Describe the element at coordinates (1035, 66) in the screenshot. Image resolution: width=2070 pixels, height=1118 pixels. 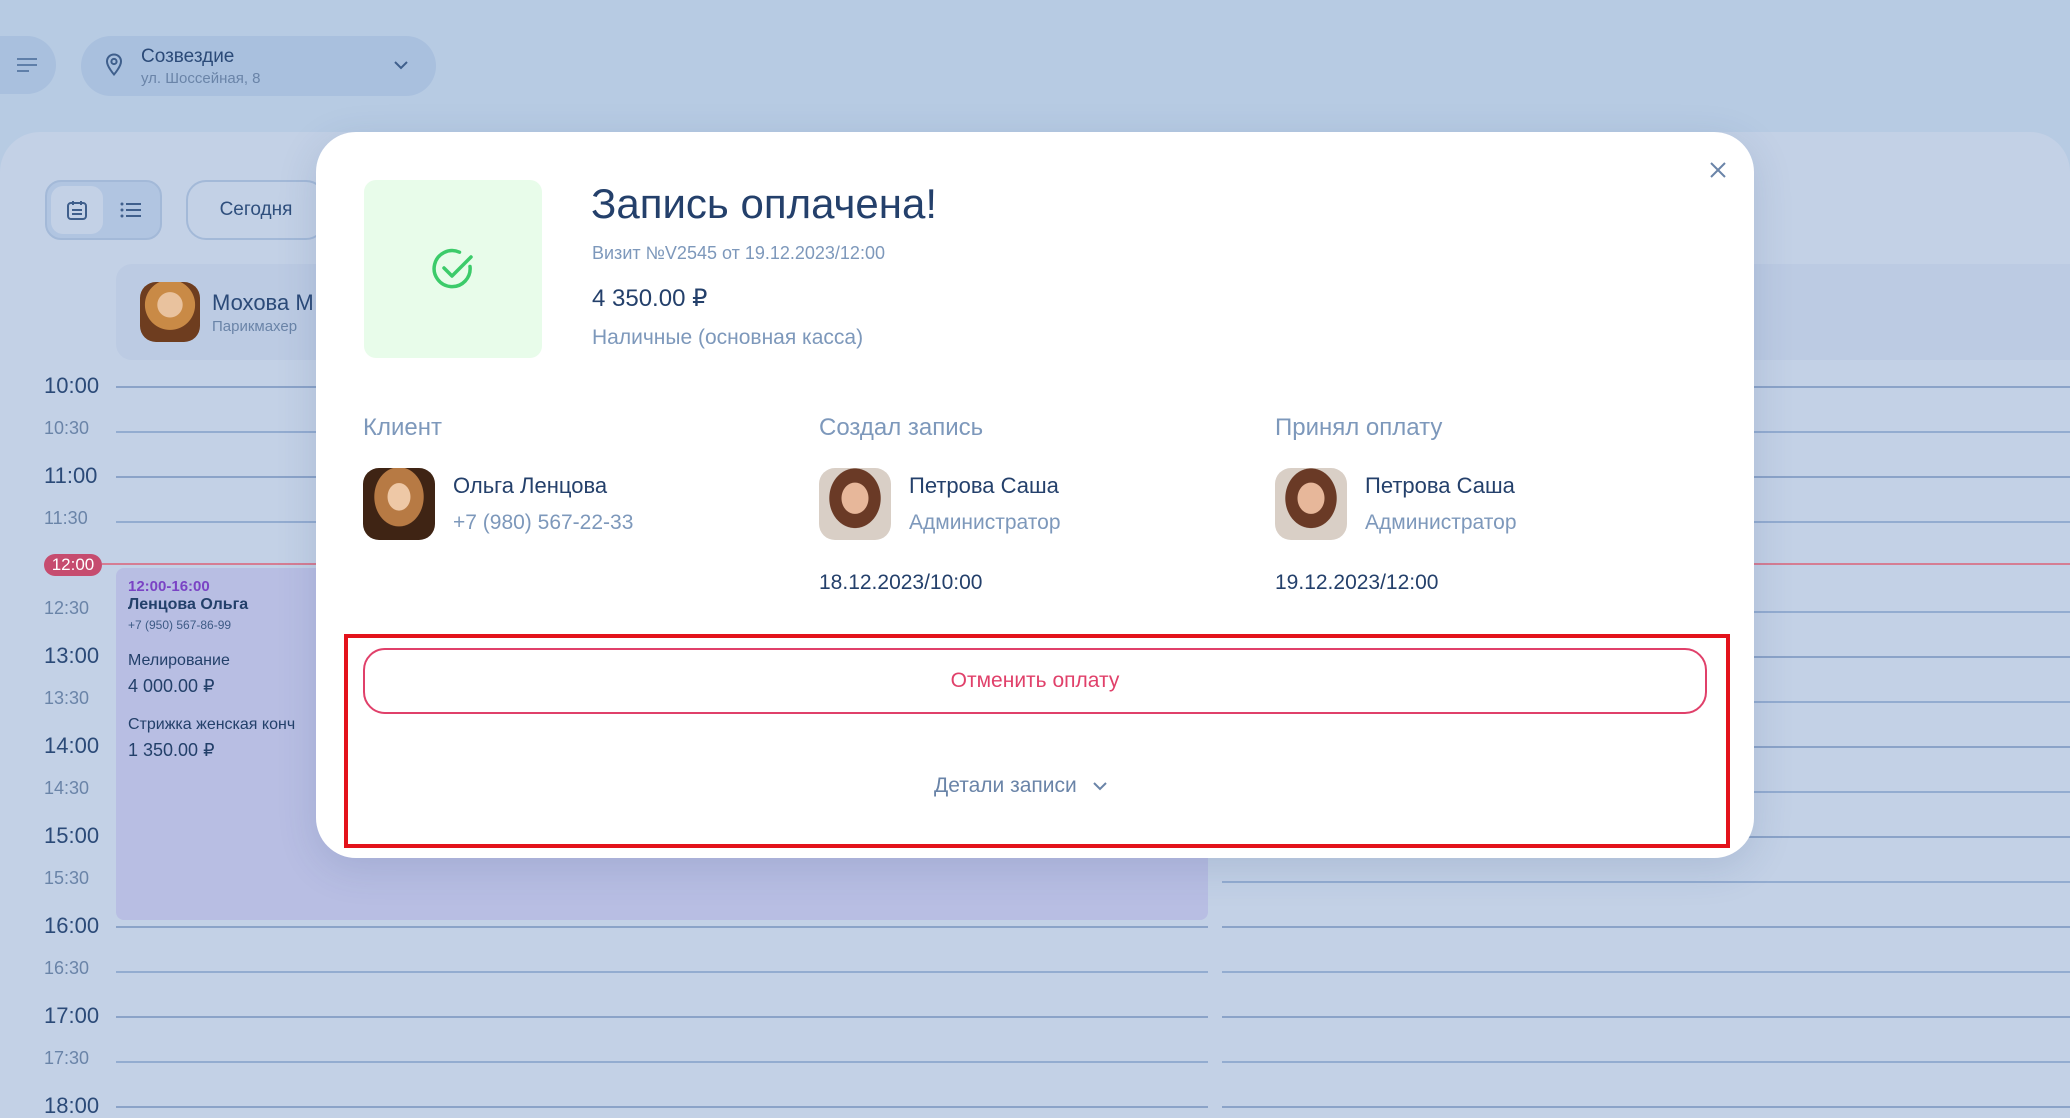
I see `top-bar: Созвездие ул. Шоссейная, 8` at that location.